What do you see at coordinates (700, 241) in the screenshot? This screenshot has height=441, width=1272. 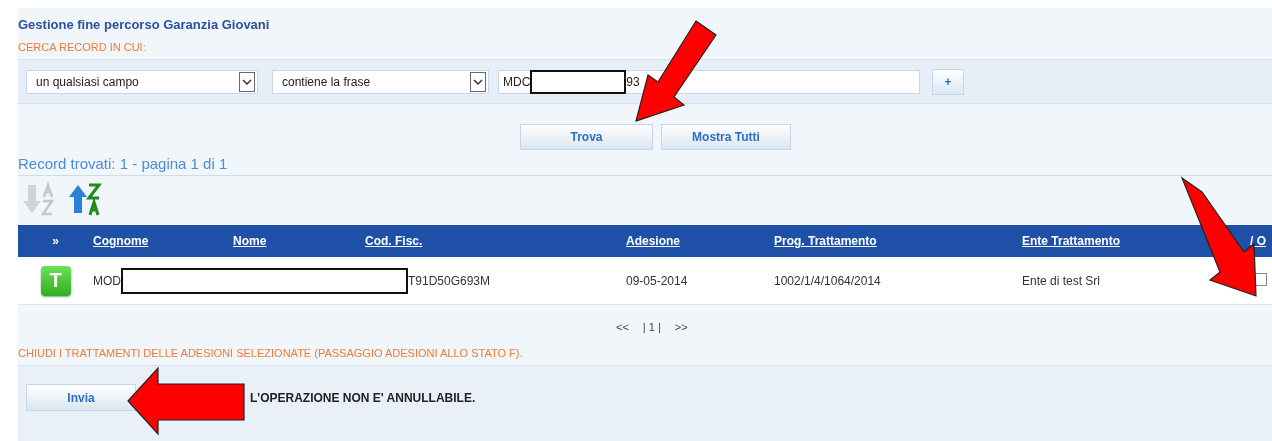 I see `column-header: Adesione` at bounding box center [700, 241].